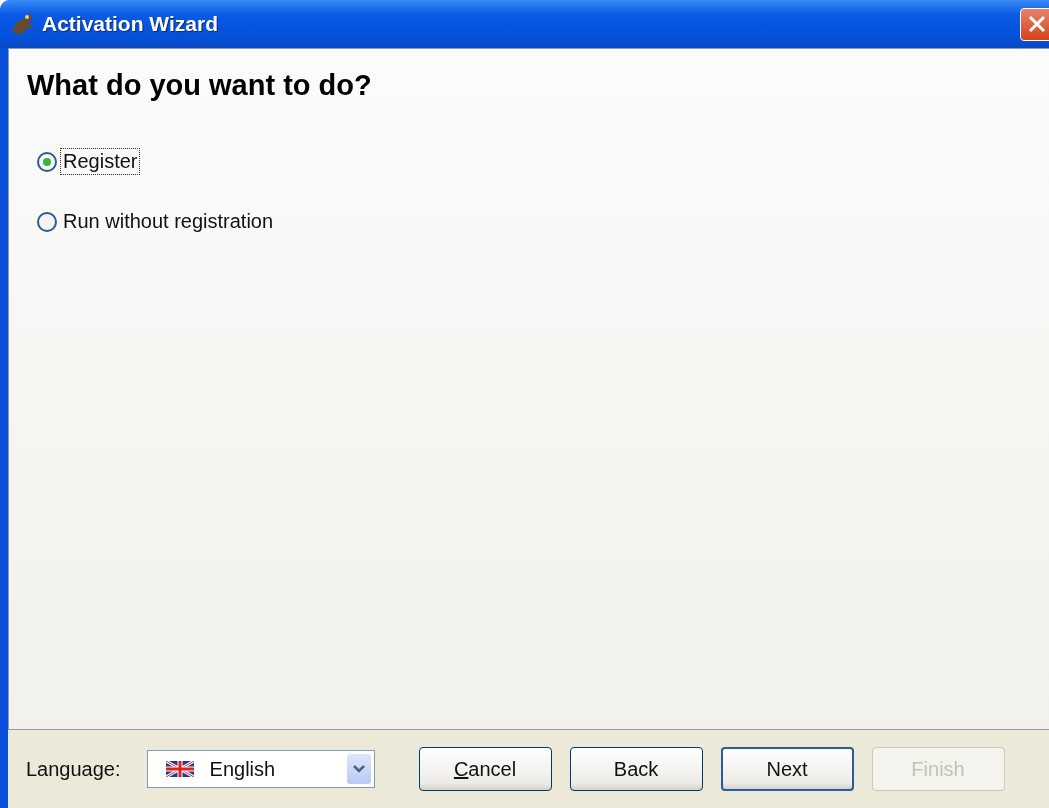  What do you see at coordinates (73, 769) in the screenshot?
I see `language-label: Language:` at bounding box center [73, 769].